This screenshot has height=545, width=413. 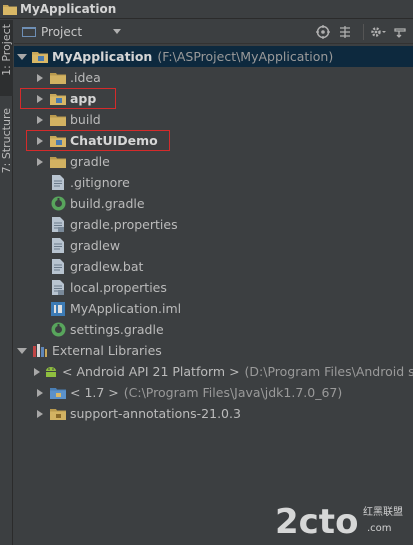 I want to click on structure-tool-tab: 7: Structure, so click(x=6, y=149).